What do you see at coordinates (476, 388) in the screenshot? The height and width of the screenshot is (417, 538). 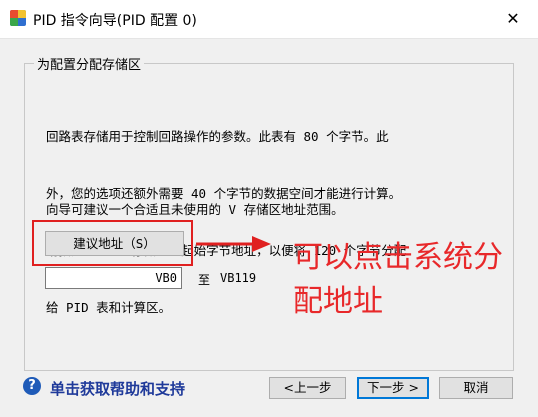 I see `cancel-button: 取消` at bounding box center [476, 388].